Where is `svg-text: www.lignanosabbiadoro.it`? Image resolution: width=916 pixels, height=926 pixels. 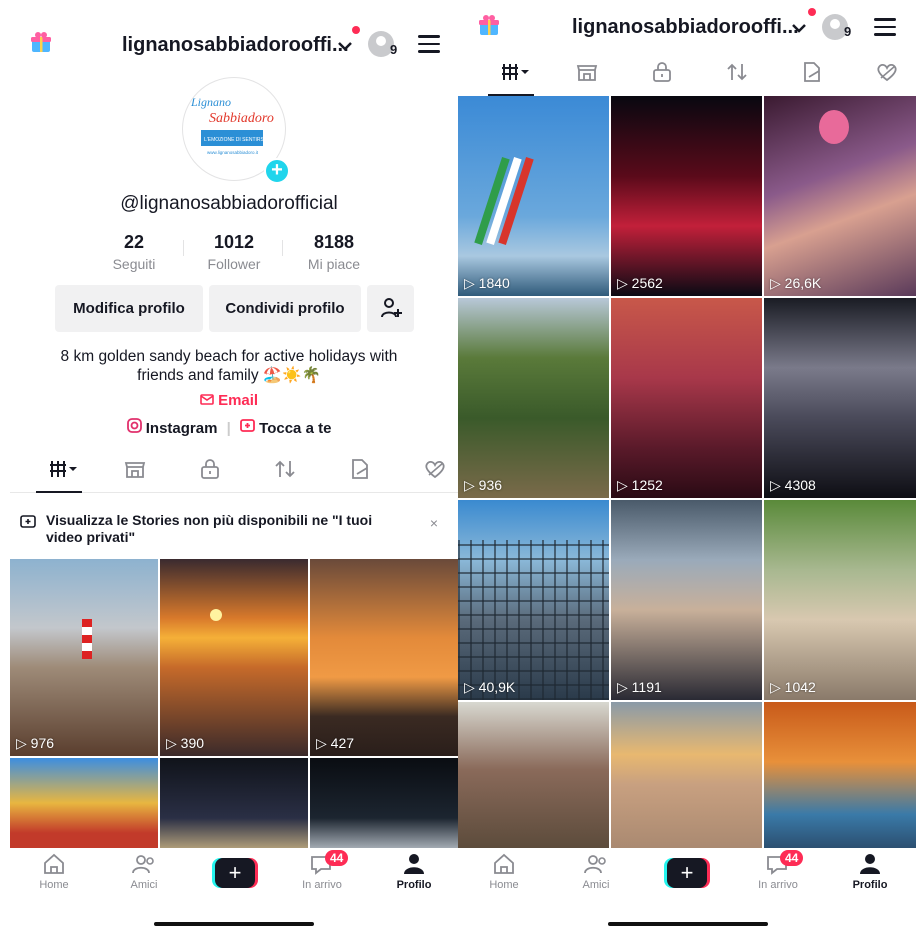
svg-text: www.lignanosabbiadoro.it is located at coordinates (233, 152).